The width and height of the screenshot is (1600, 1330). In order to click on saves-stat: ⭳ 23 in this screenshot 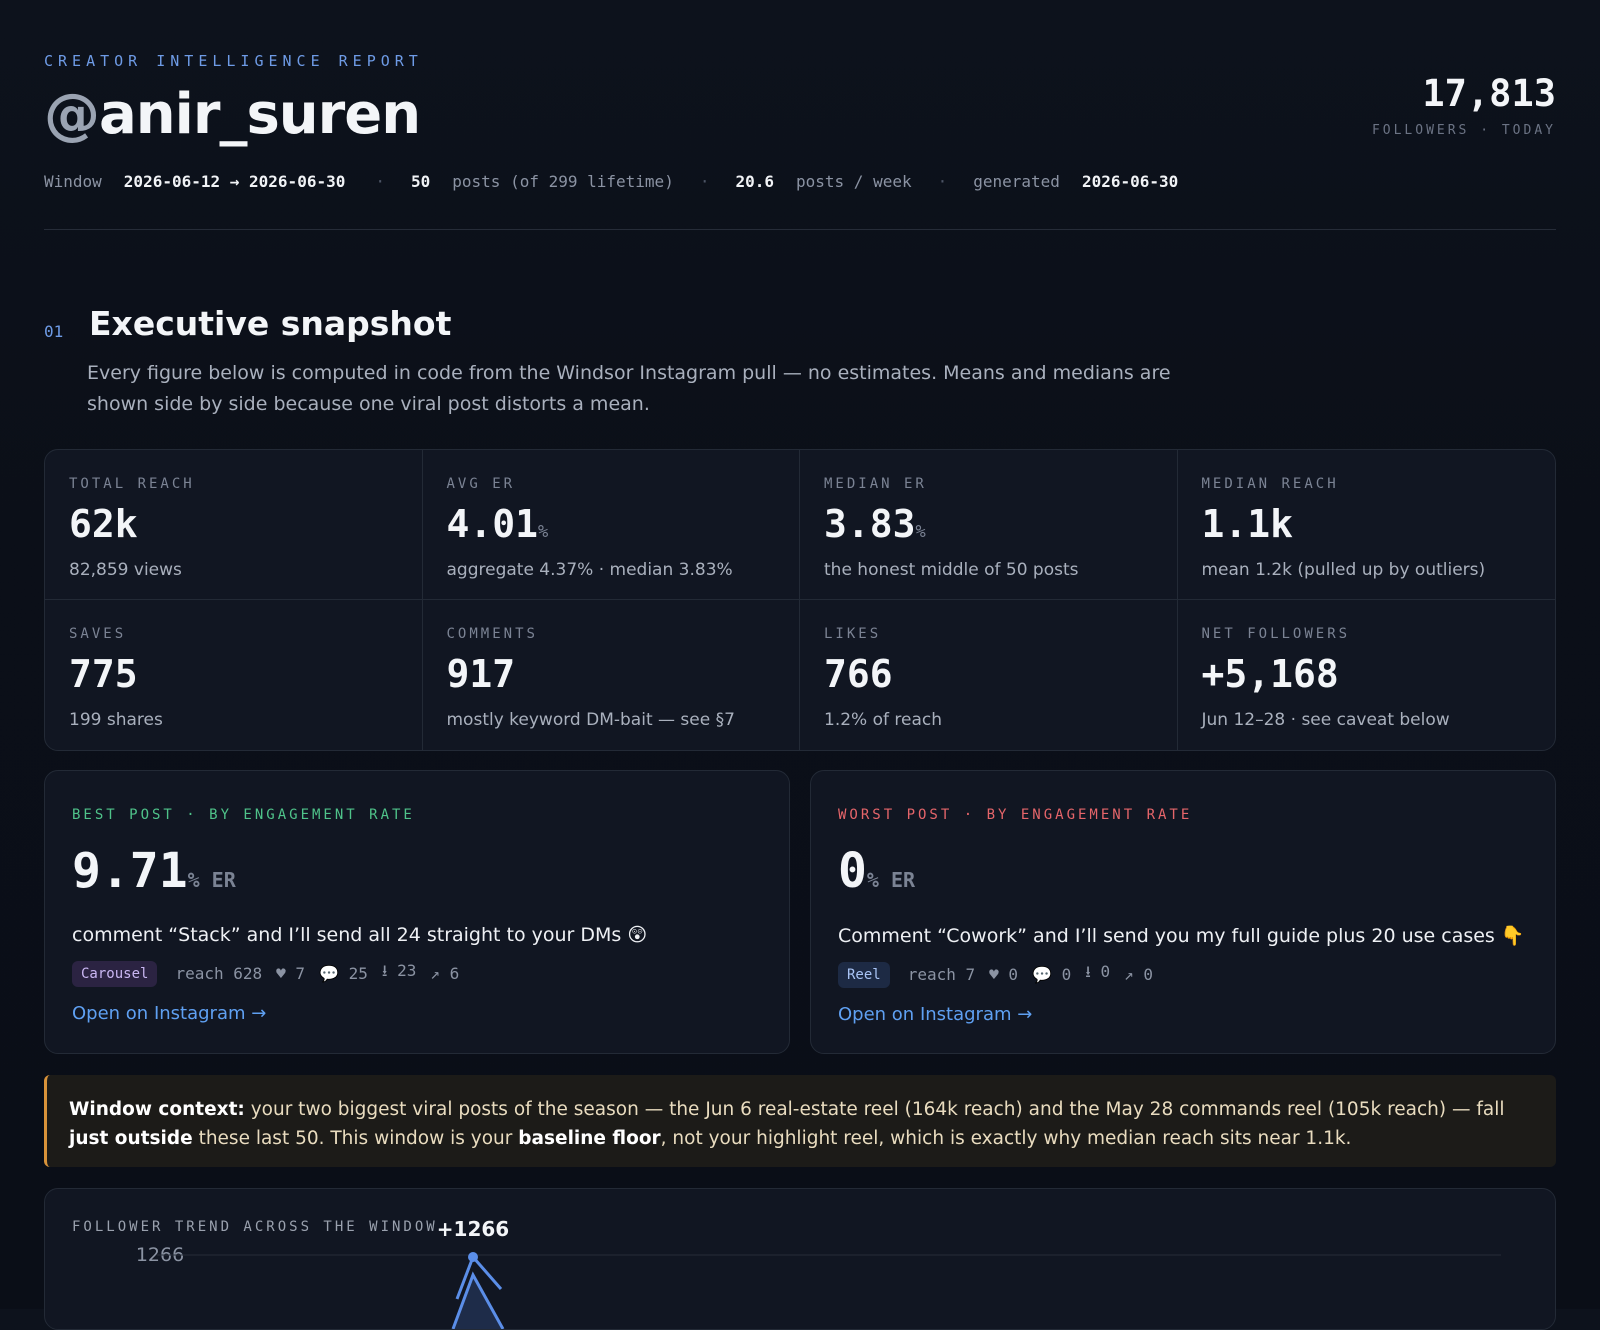, I will do `click(399, 970)`.